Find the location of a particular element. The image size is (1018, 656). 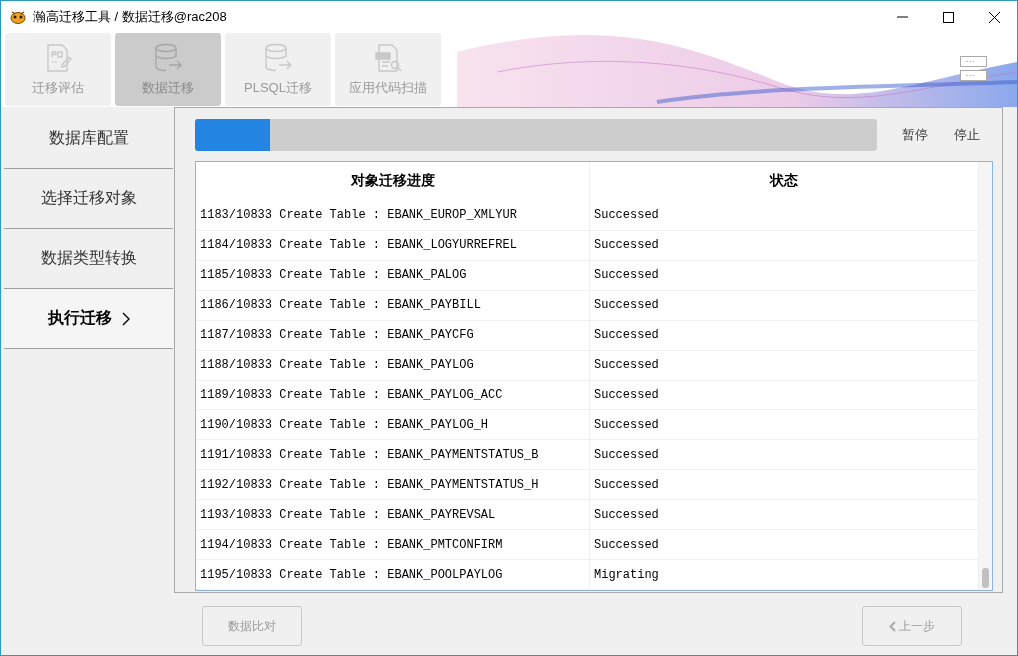

close-icon is located at coordinates (994, 17).